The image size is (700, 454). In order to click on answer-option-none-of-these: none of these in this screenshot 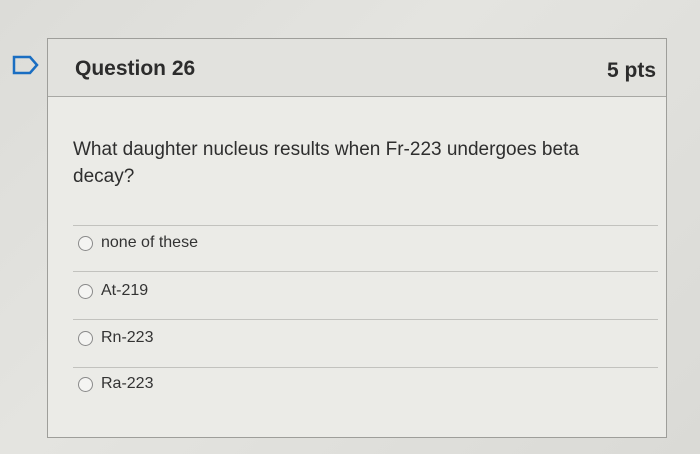, I will do `click(135, 243)`.